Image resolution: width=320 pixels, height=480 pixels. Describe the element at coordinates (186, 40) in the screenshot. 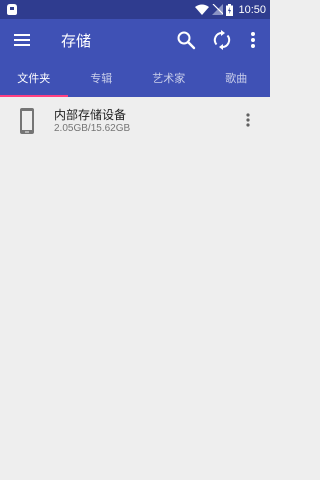

I see `search-icon` at that location.